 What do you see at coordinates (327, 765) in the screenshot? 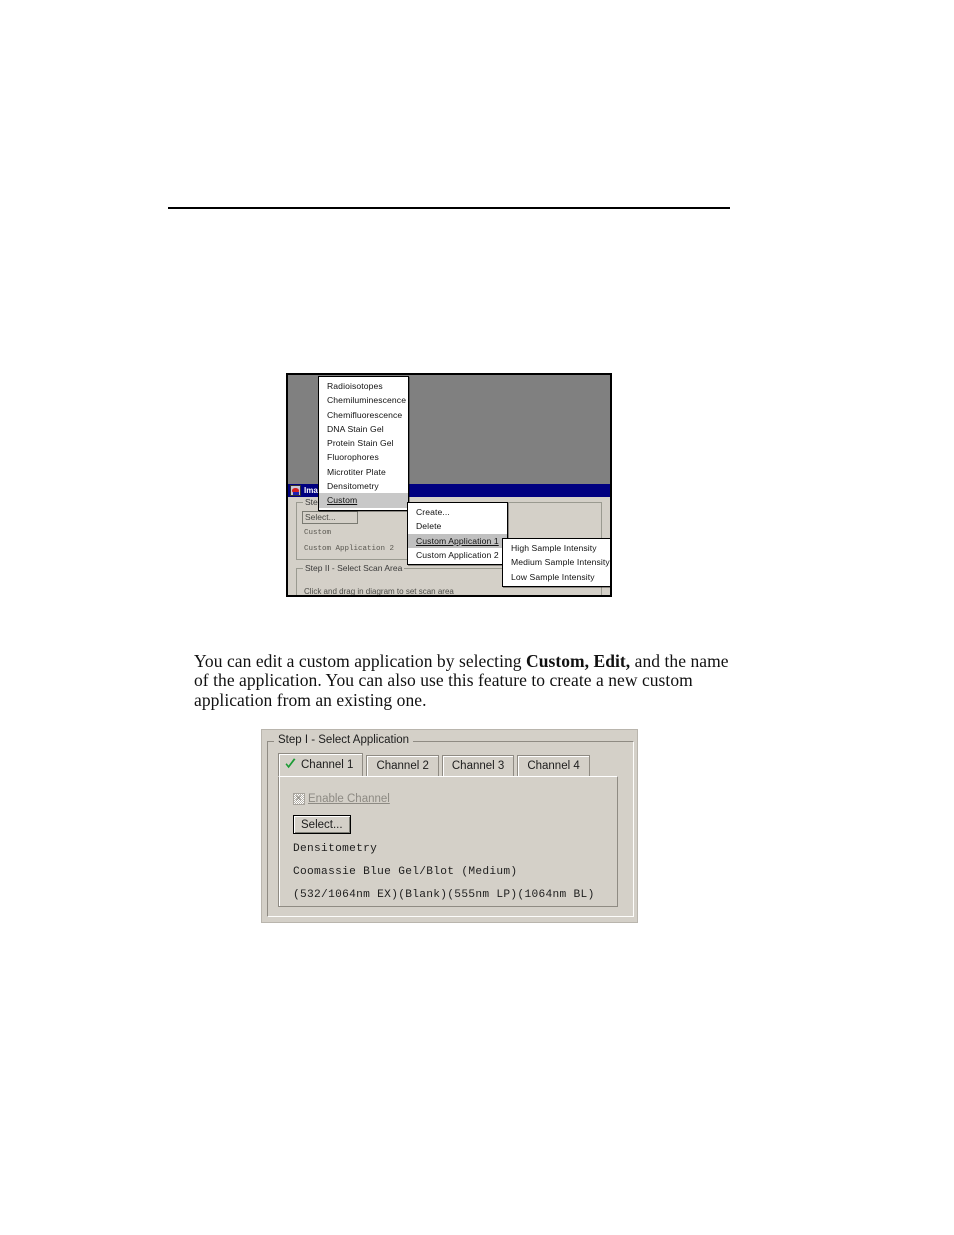
I see `tab-channel-1-label: Channel 1` at bounding box center [327, 765].